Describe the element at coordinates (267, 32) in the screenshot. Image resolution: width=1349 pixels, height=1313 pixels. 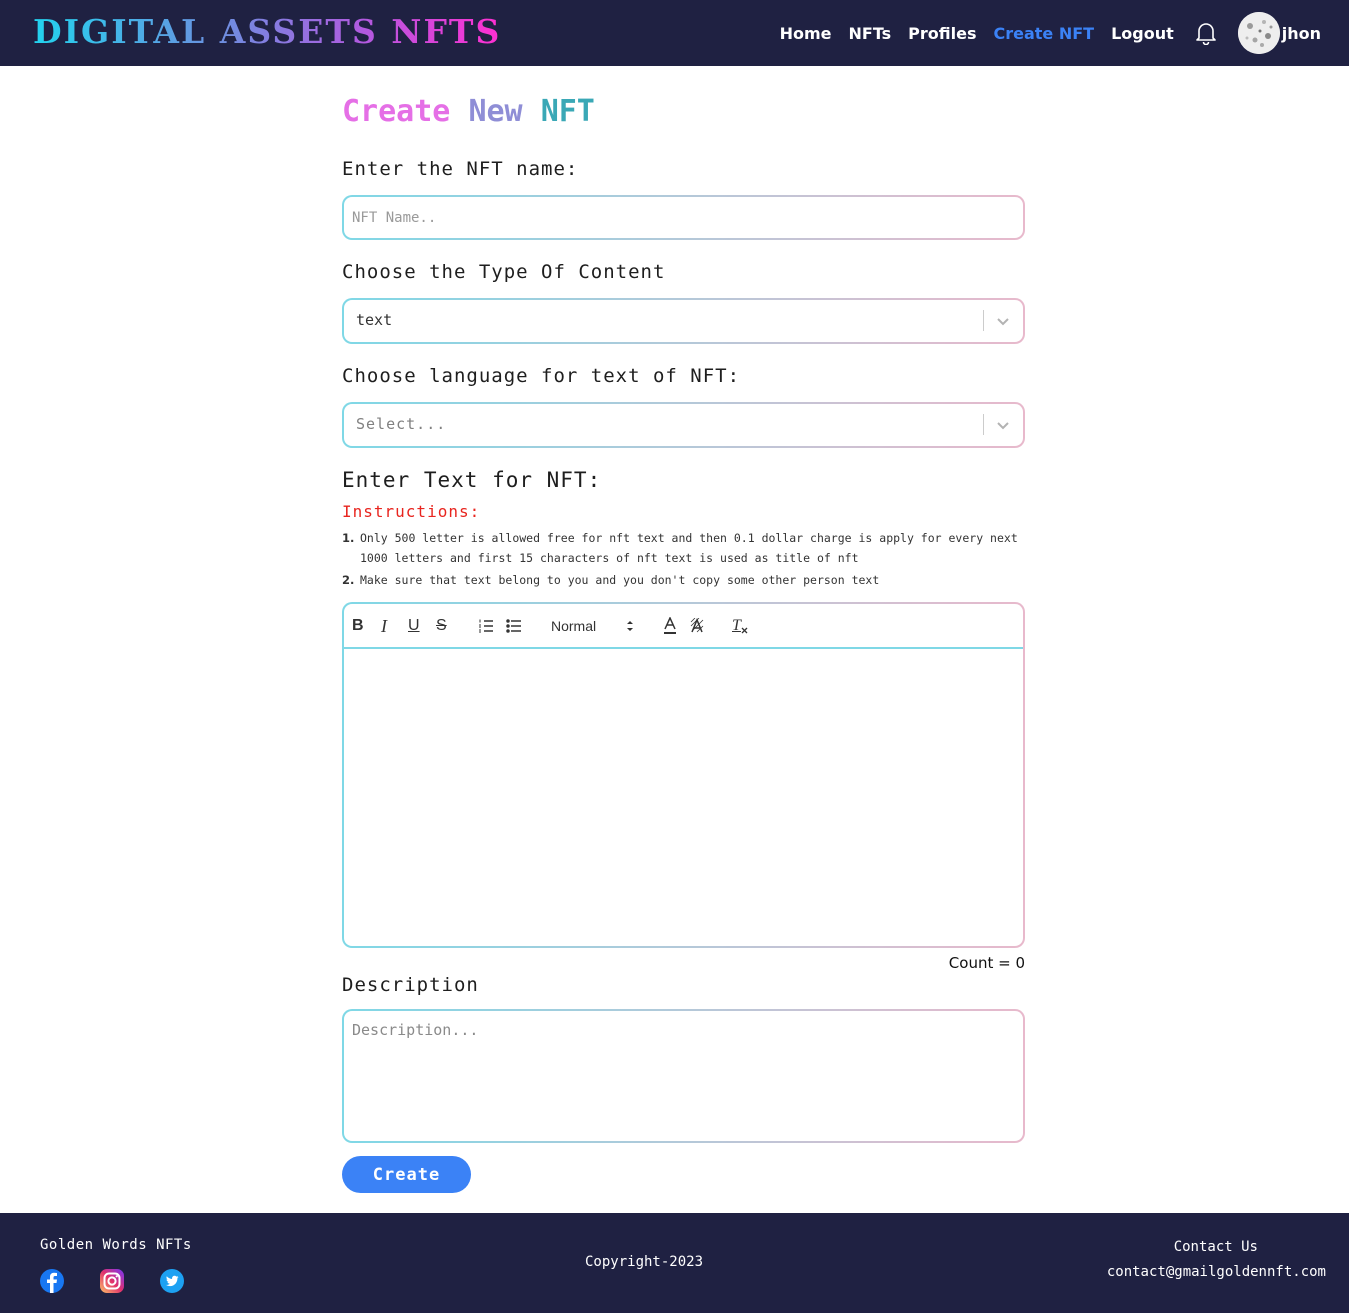
I see `brand-logo: DIGITAL ASSETS NFTS` at that location.